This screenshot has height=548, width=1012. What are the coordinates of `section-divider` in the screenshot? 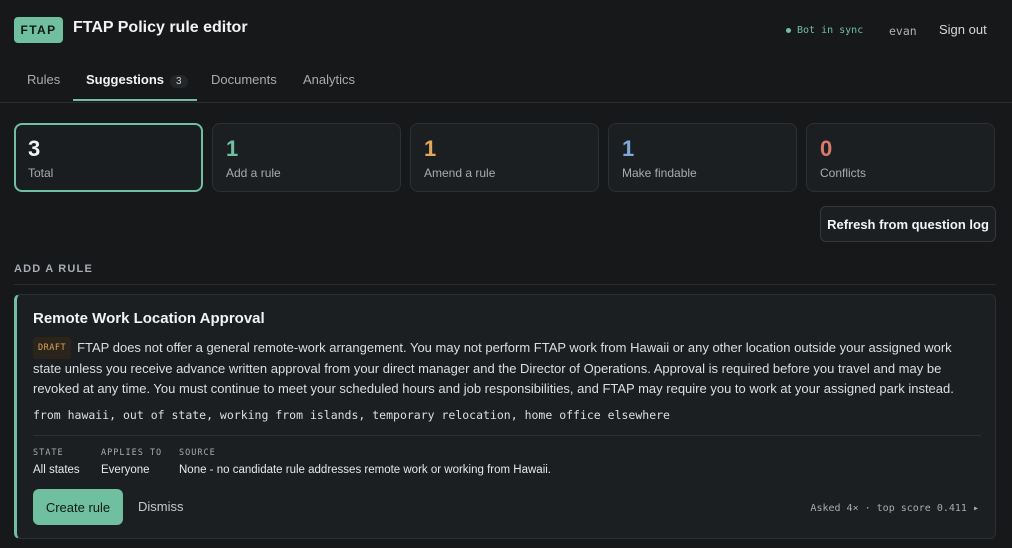 It's located at (505, 284).